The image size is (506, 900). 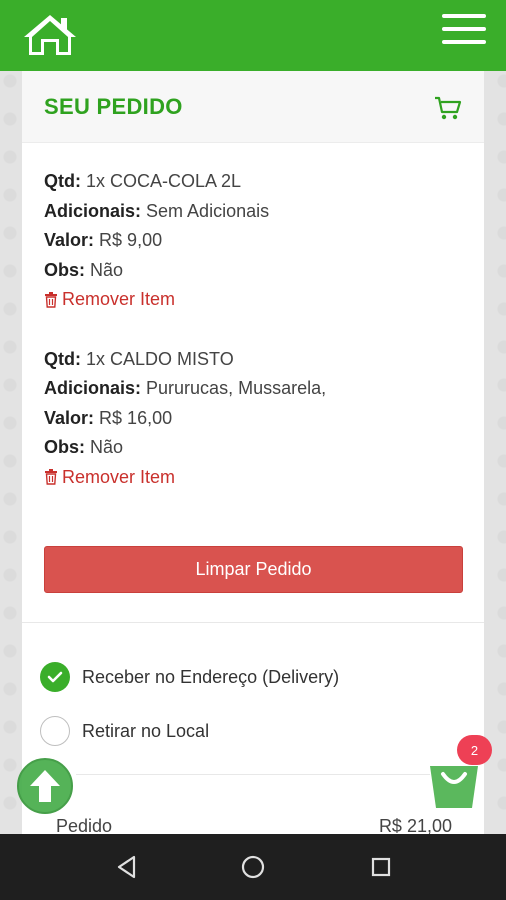 What do you see at coordinates (55, 677) in the screenshot?
I see `radio-checked-icon` at bounding box center [55, 677].